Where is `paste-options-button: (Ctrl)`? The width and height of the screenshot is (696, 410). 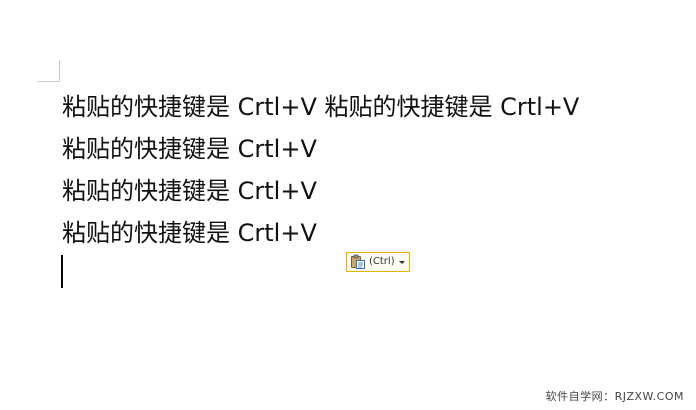
paste-options-button: (Ctrl) is located at coordinates (378, 262).